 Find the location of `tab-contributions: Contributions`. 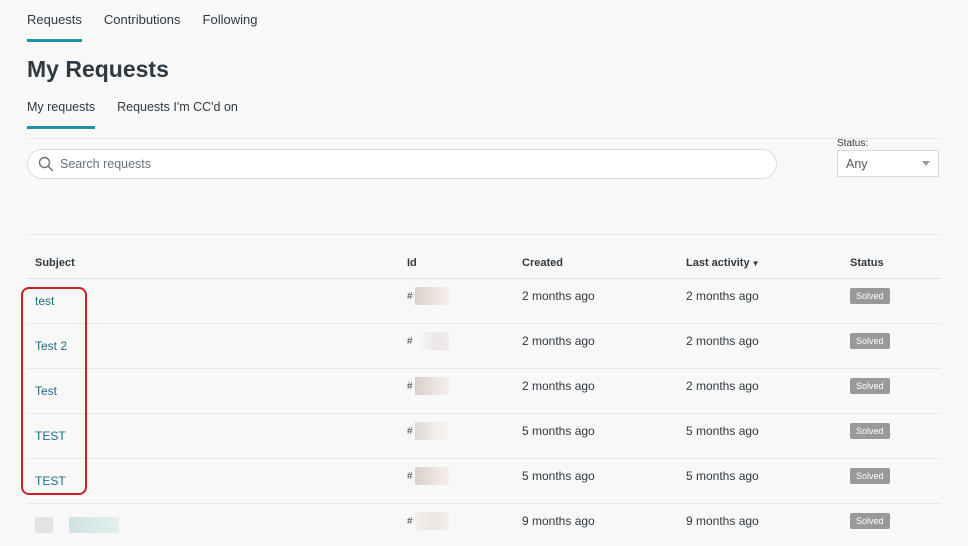

tab-contributions: Contributions is located at coordinates (142, 27).